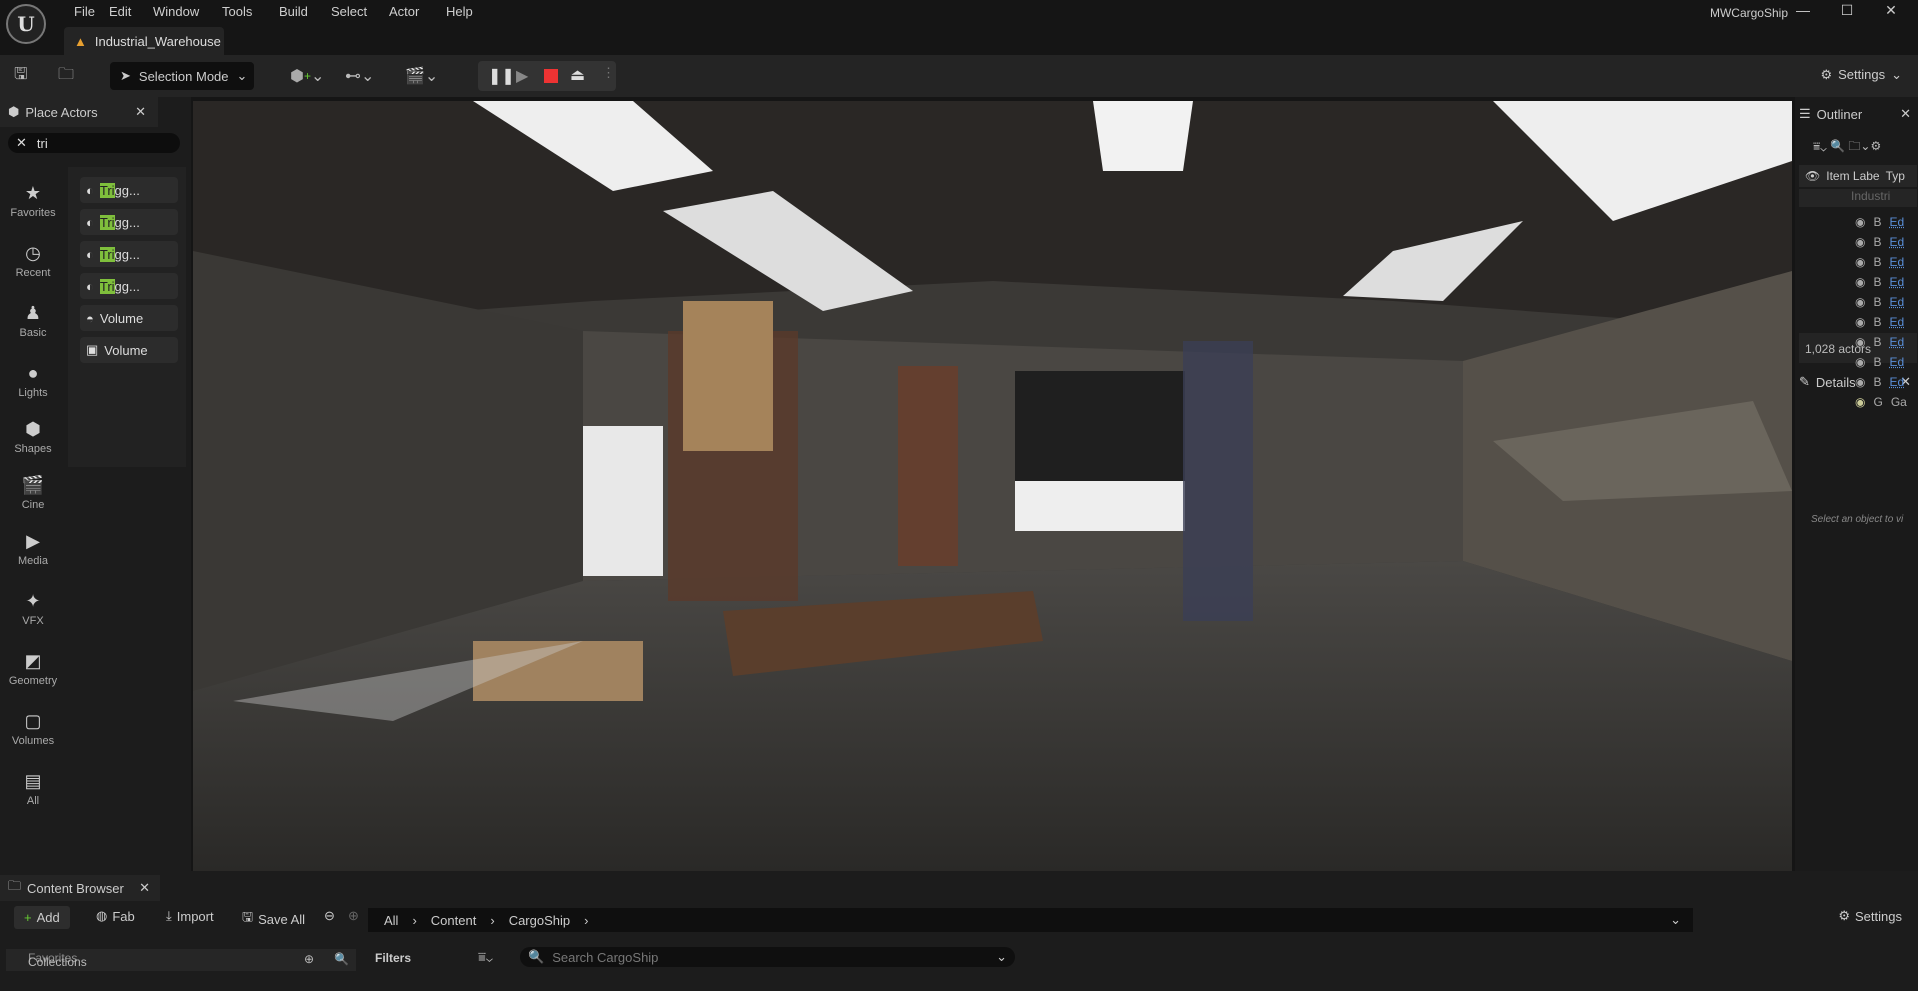 This screenshot has width=1918, height=991. I want to click on filter-icon: ⩸⌄, so click(485, 957).